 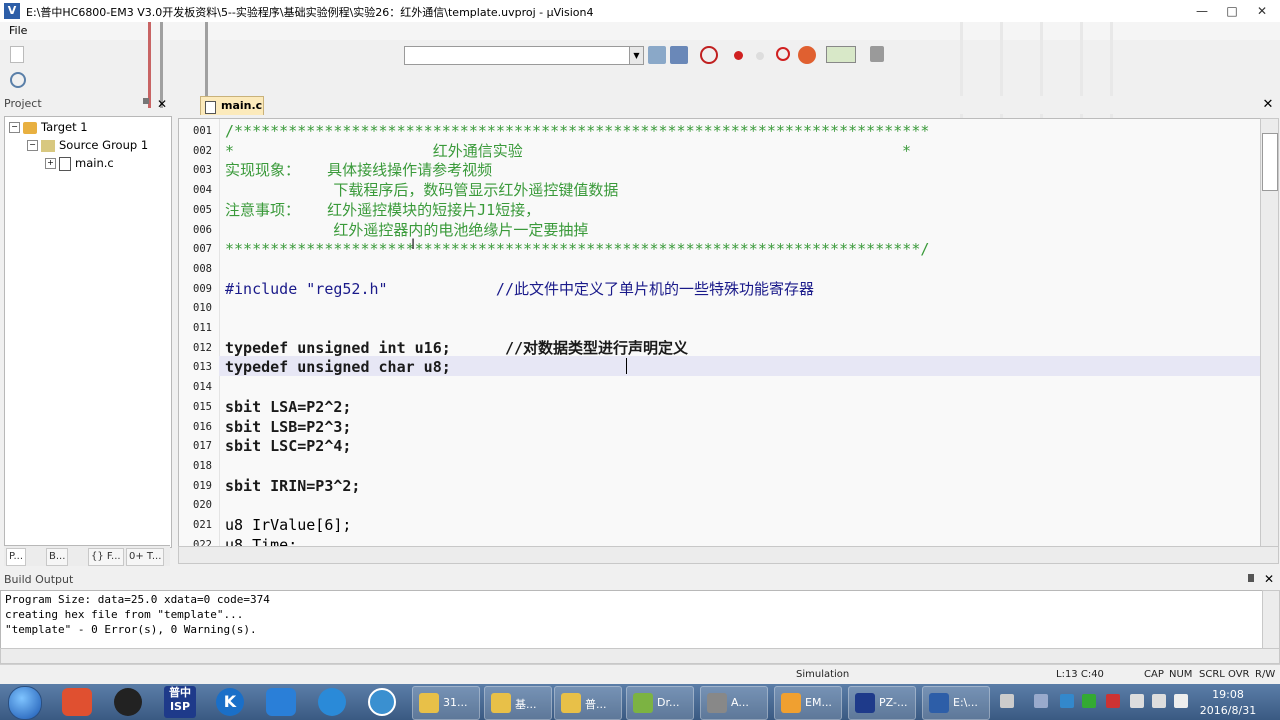 What do you see at coordinates (1228, 694) in the screenshot?
I see `clock-time: 19:08` at bounding box center [1228, 694].